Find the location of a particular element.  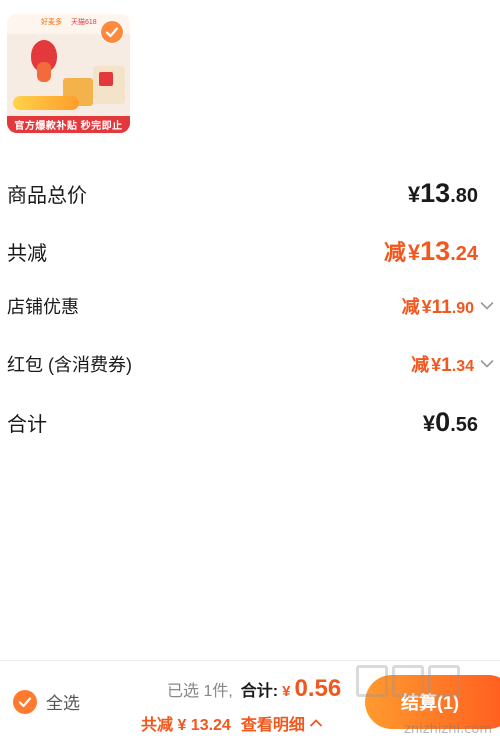

thumbnail-brand-left: 好麦多 is located at coordinates (51, 22).